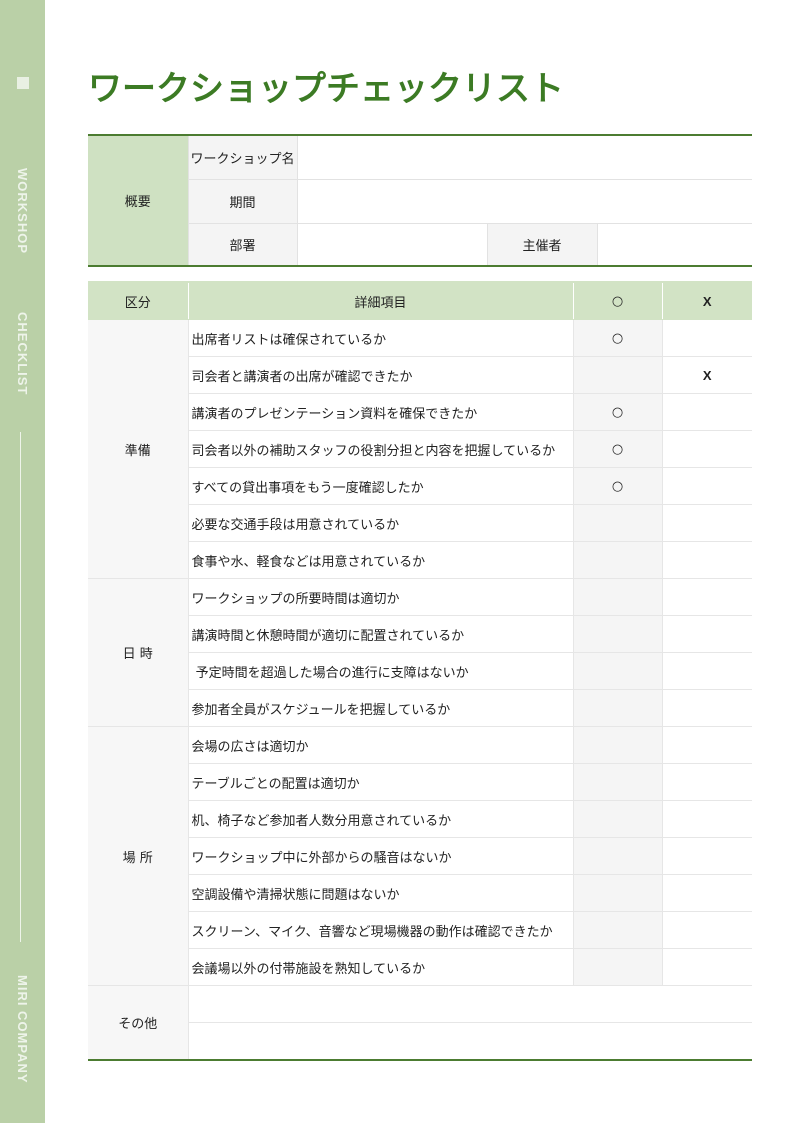 The image size is (794, 1123). What do you see at coordinates (381, 449) in the screenshot?
I see `checklist-item-text: 司会者以外の補助スタッフの役割分担と内容を把握しているか` at bounding box center [381, 449].